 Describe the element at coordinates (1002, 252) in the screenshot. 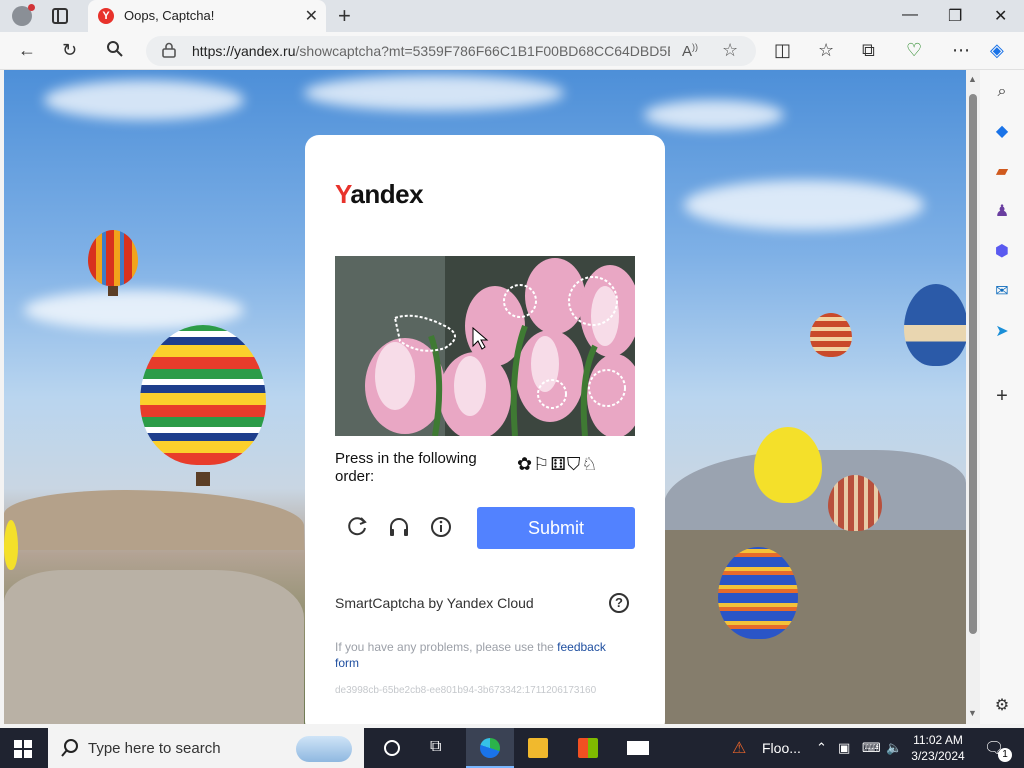

I see `sidebar-m365-icon: ⬢` at that location.